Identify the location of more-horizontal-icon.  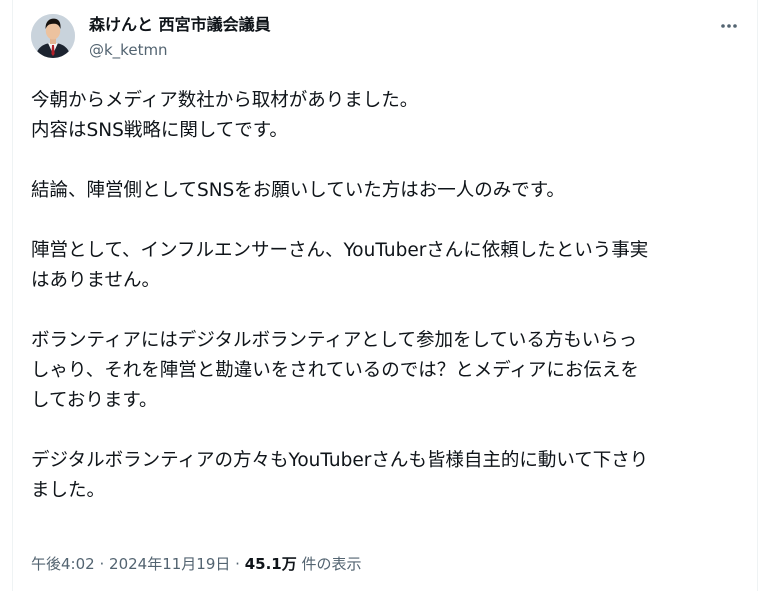
(729, 26).